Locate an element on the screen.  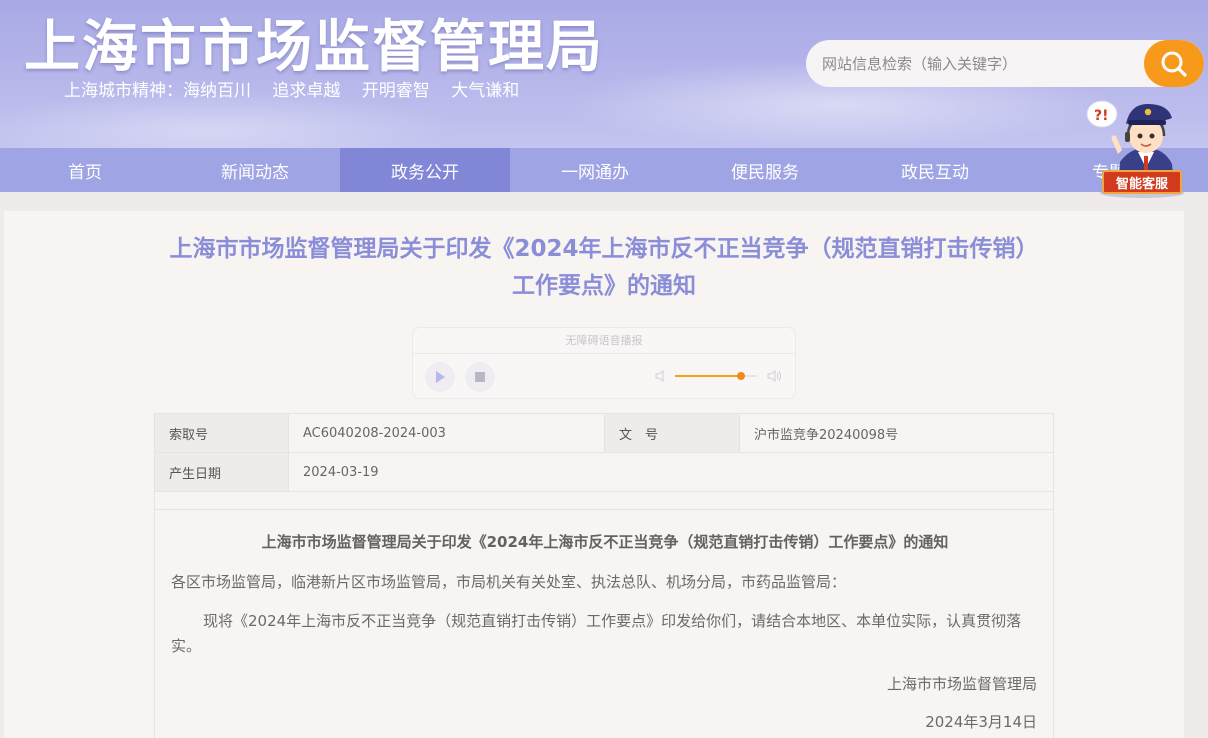
index-number-label: 索取号 is located at coordinates (221, 433).